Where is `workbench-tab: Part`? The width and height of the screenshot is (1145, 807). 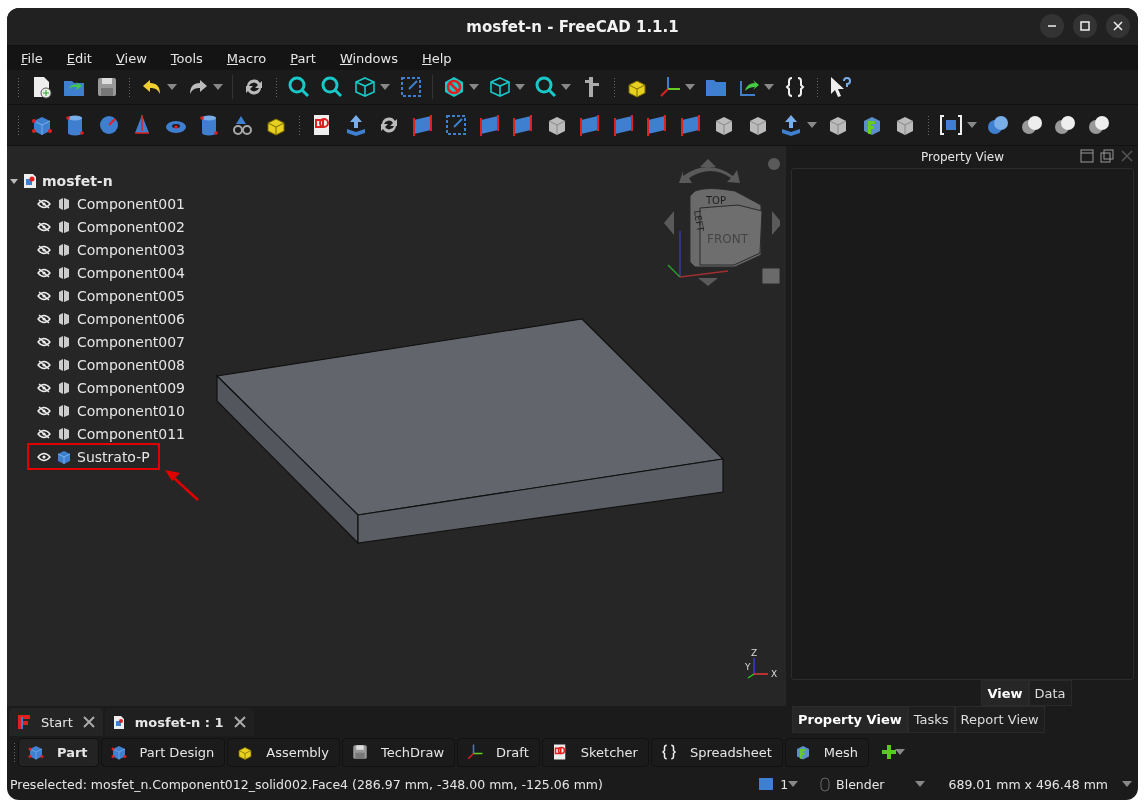
workbench-tab: Part is located at coordinates (58, 752).